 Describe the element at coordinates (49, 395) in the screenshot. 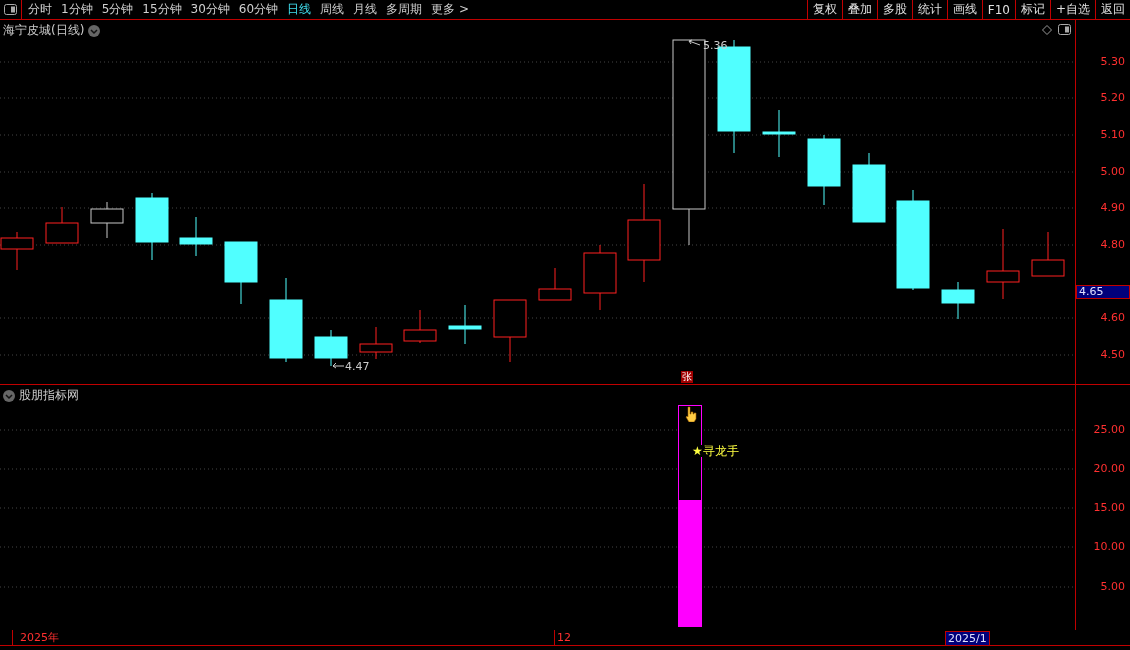

I see `indicator-title: 股朋指标网` at that location.